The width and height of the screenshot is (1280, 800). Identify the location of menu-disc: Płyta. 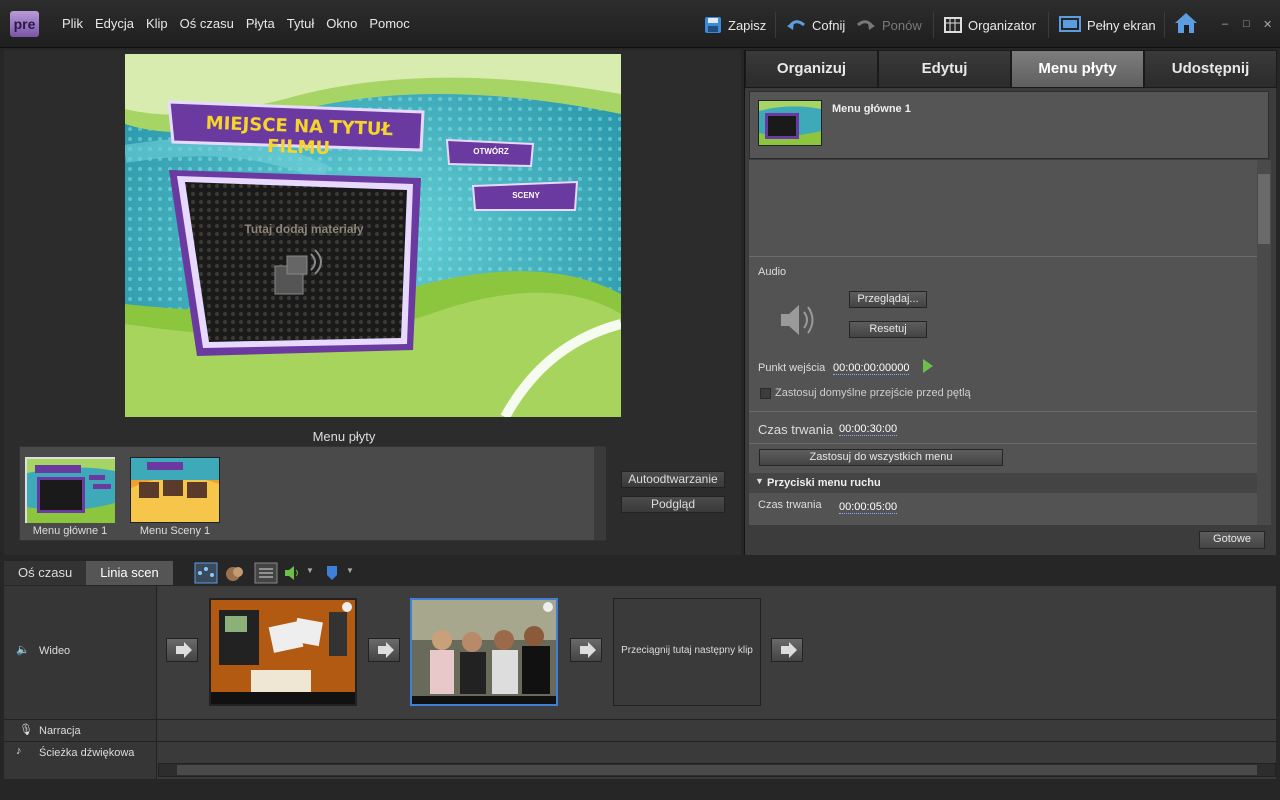
(260, 23).